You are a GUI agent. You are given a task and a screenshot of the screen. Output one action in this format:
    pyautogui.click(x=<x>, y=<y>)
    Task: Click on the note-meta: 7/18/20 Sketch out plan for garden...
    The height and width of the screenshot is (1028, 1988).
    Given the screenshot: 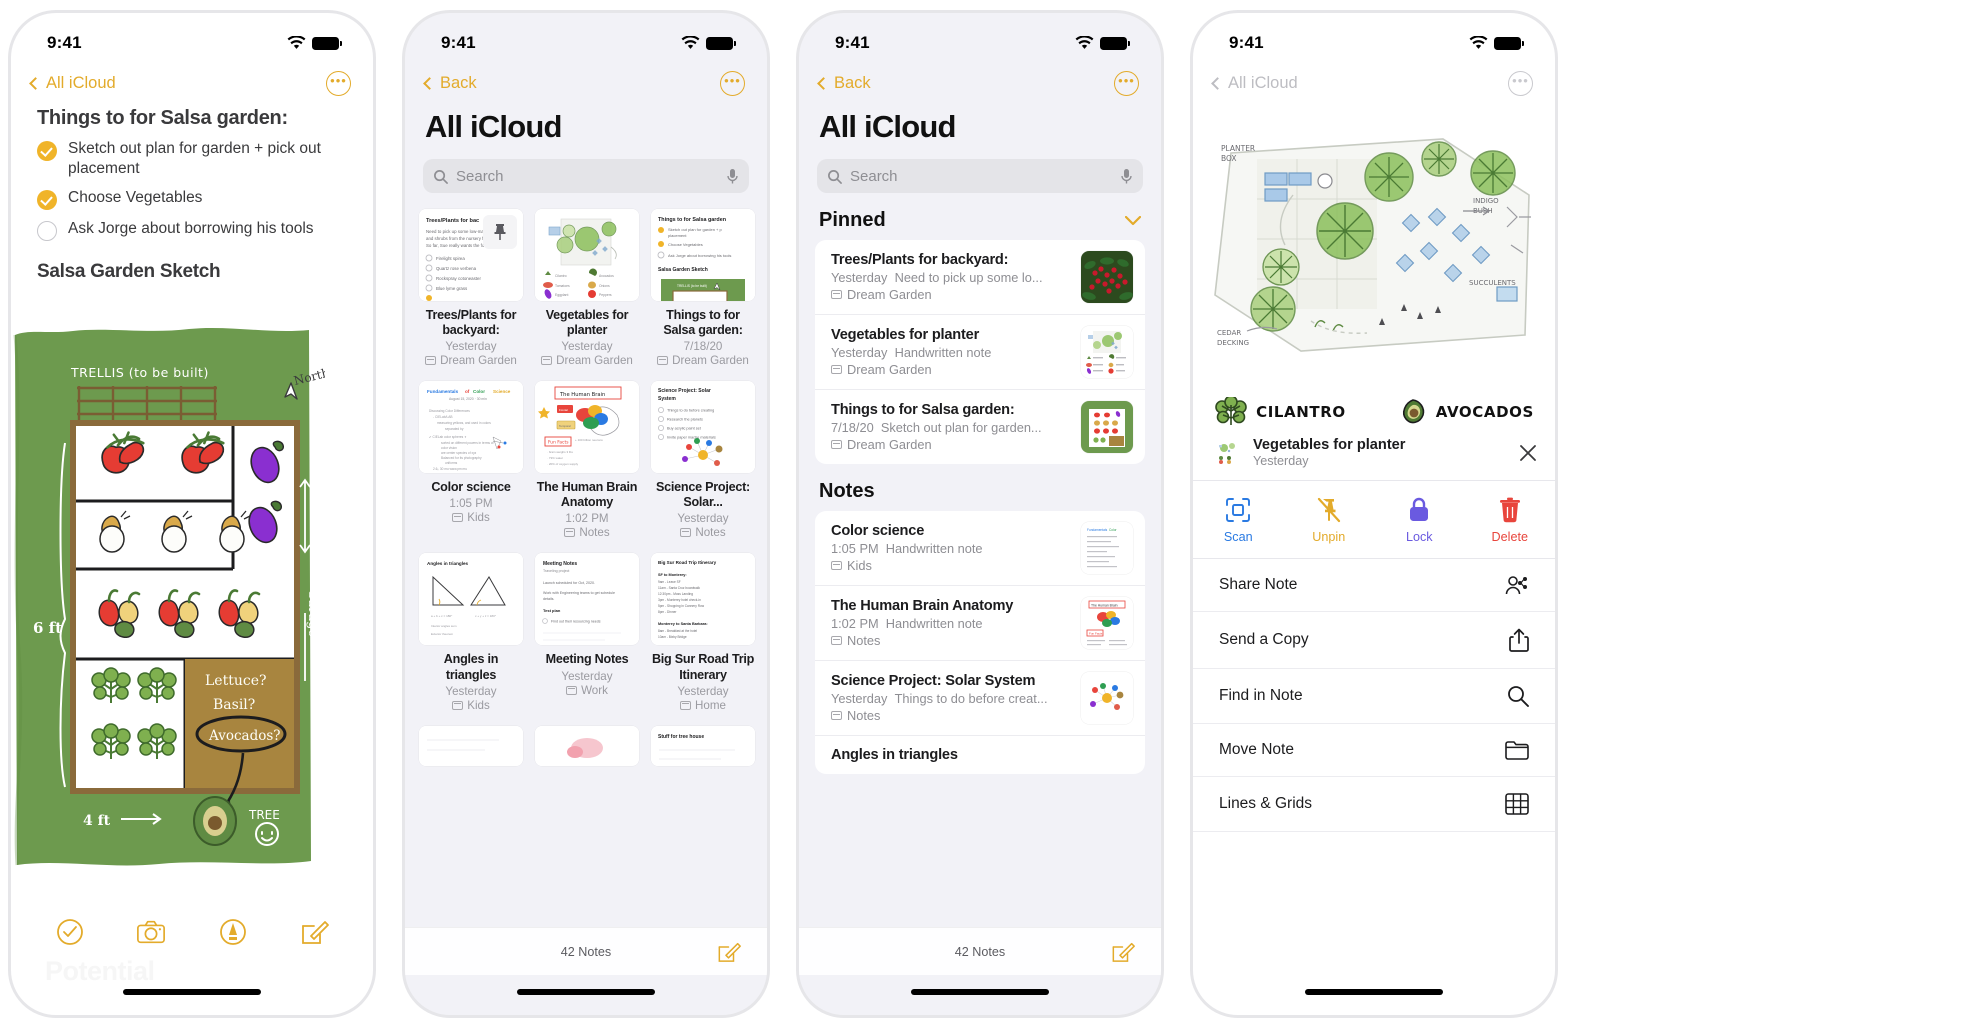 What is the action you would take?
    pyautogui.click(x=951, y=427)
    